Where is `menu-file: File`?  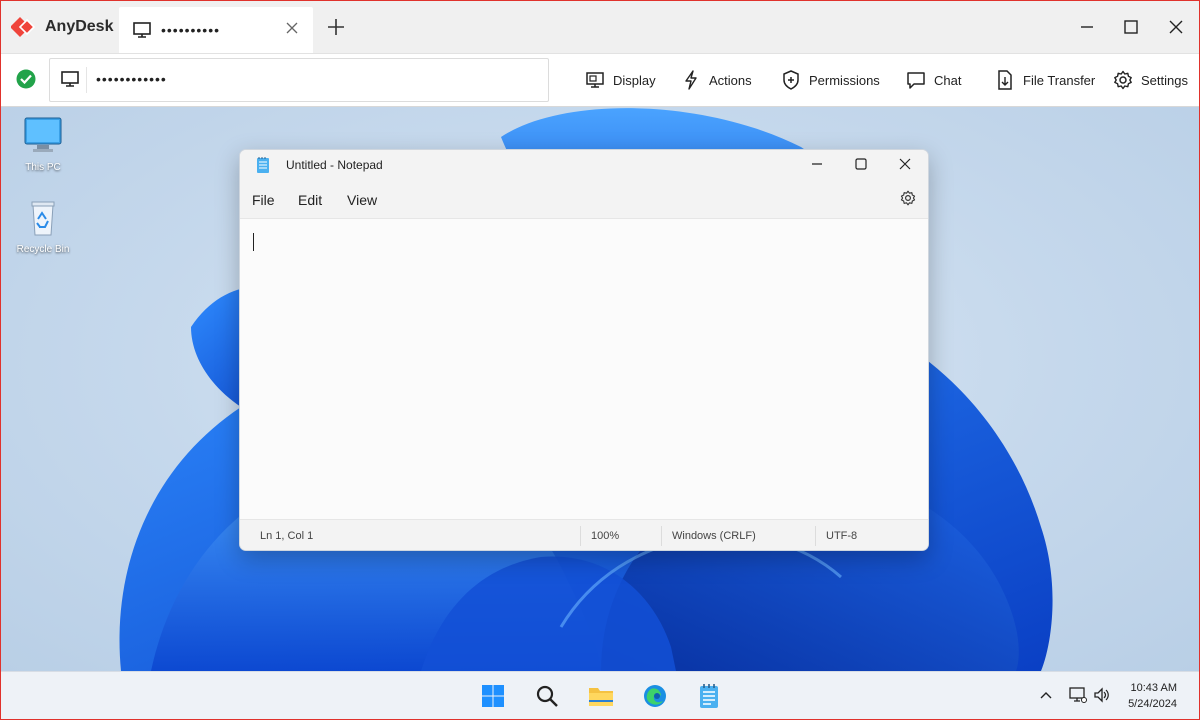
menu-file: File is located at coordinates (263, 200).